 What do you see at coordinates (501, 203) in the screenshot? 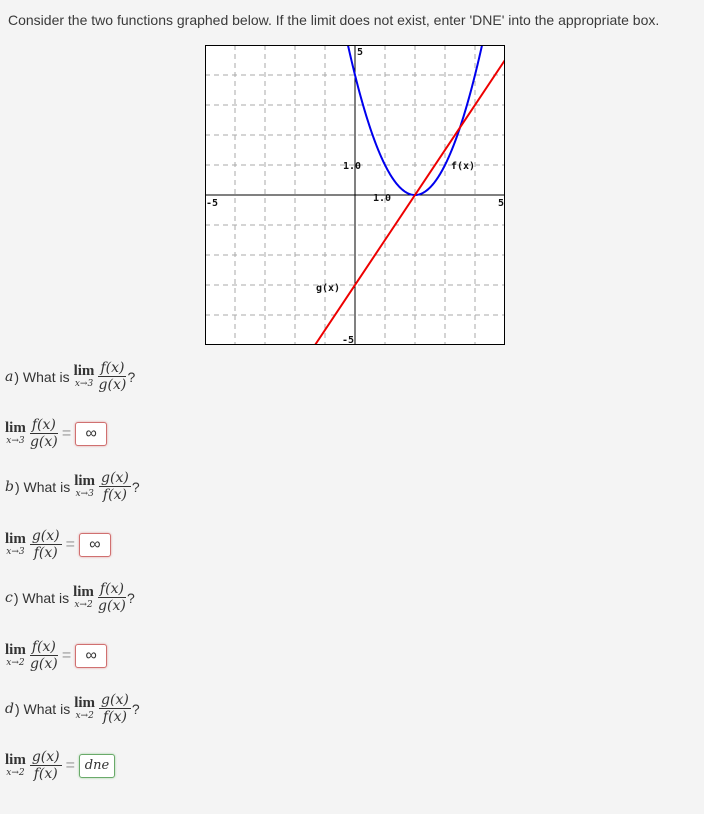
I see `x-max-label: 5` at bounding box center [501, 203].